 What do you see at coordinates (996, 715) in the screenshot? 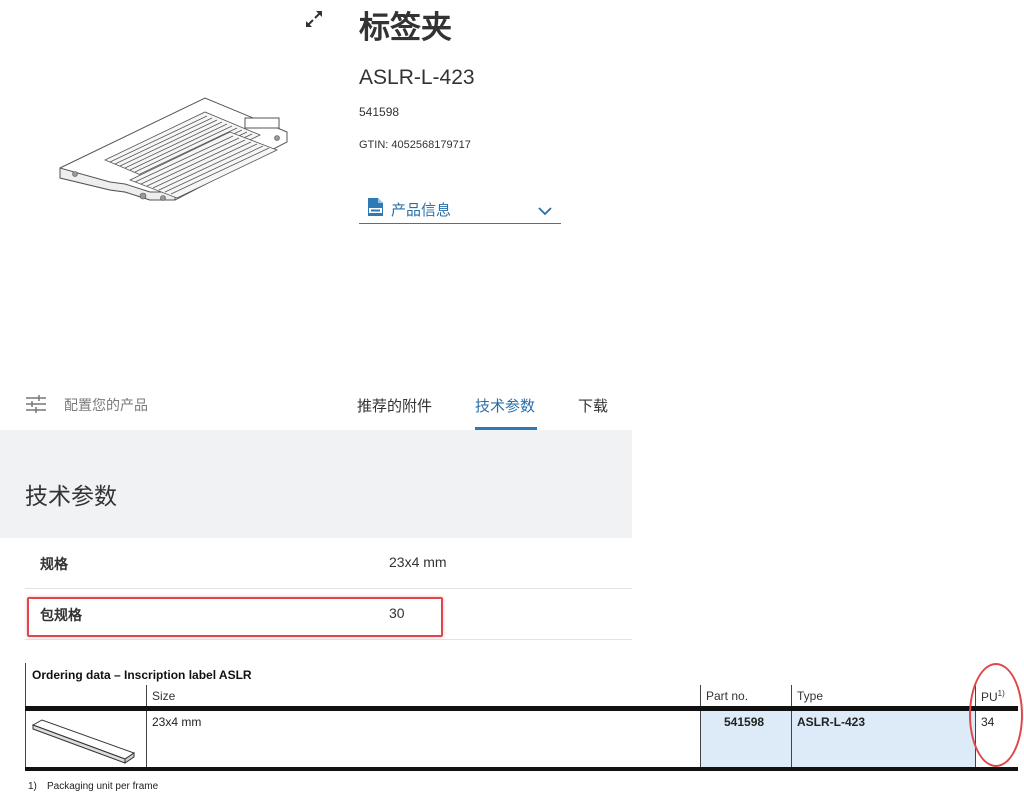
I see `highlight-annotation-circle` at bounding box center [996, 715].